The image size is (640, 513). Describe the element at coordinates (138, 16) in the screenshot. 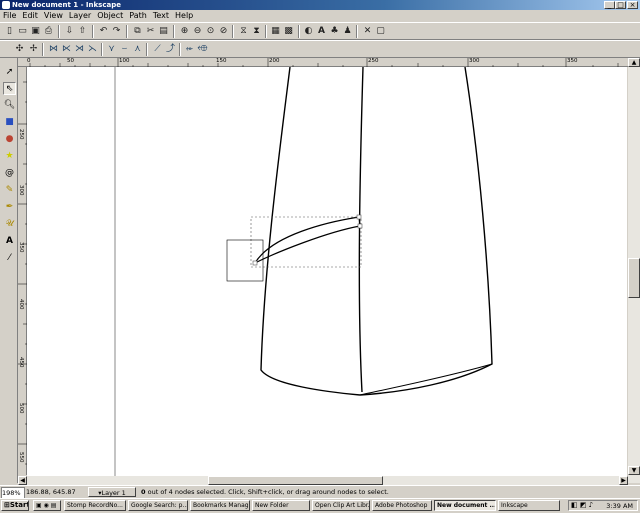

I see `menu-path: Path` at that location.